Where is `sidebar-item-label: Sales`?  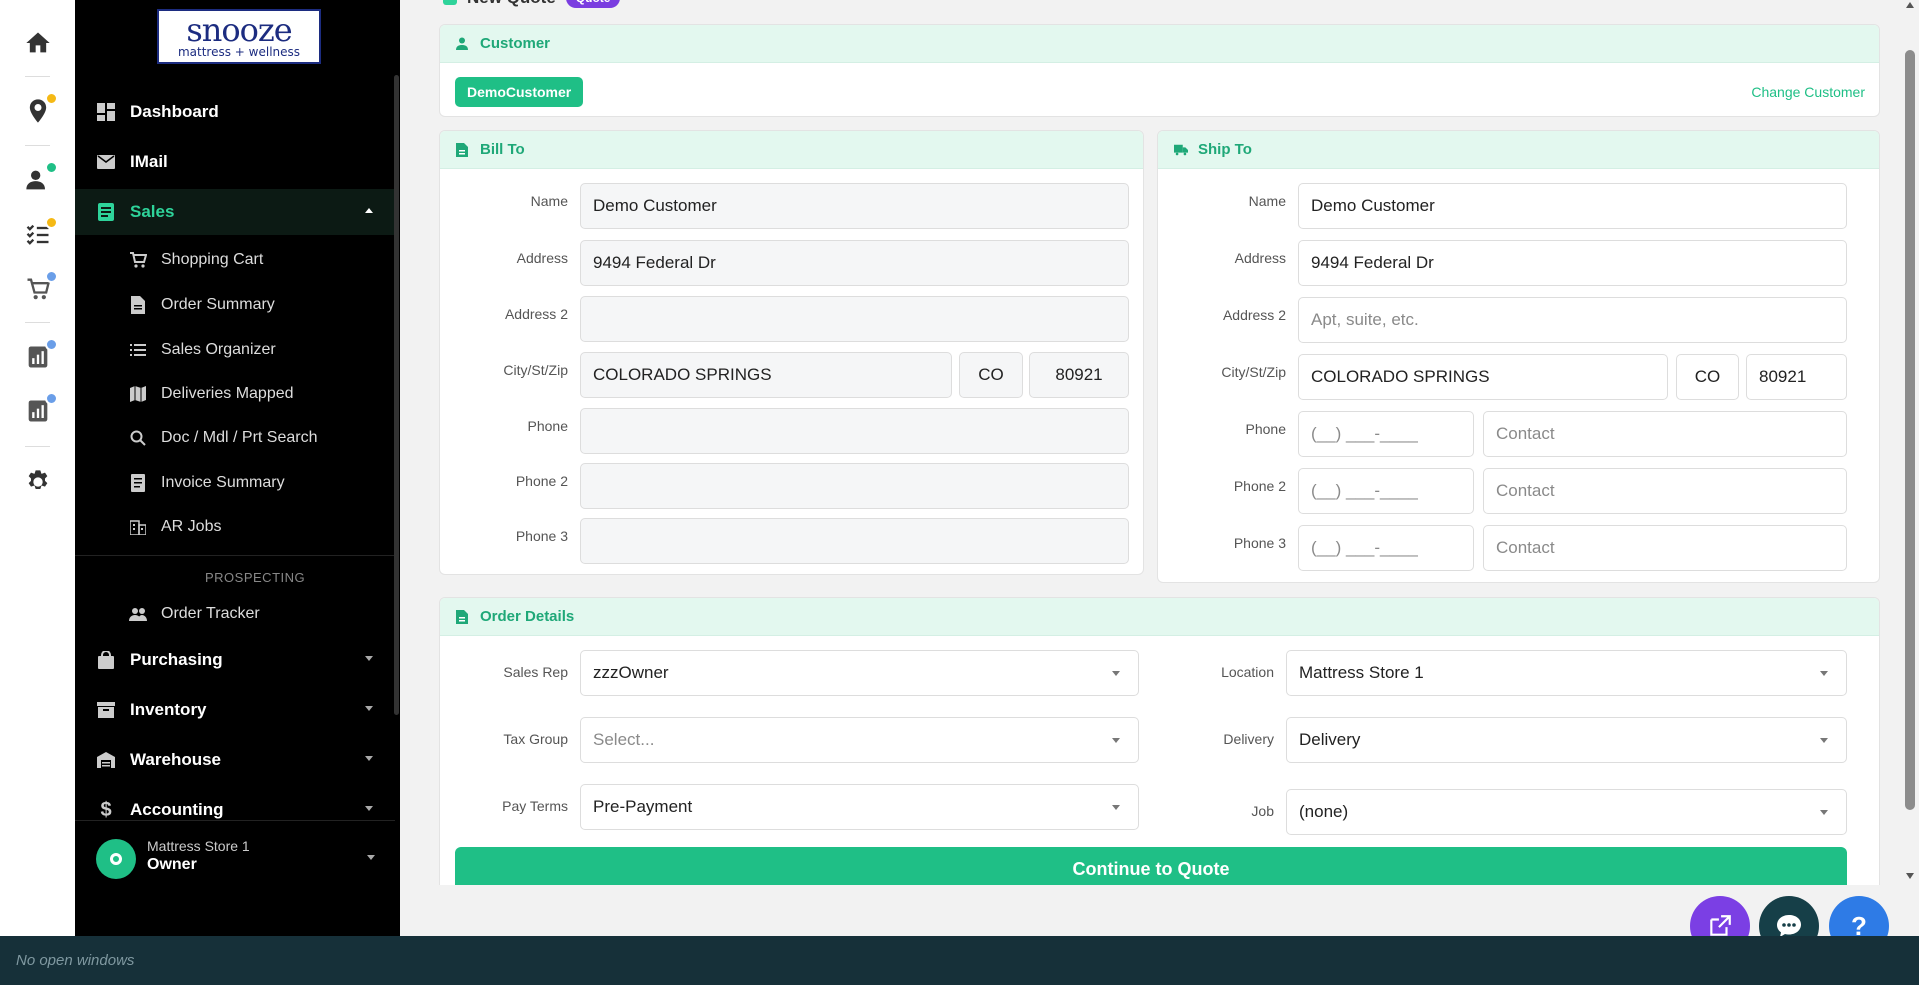
sidebar-item-label: Sales is located at coordinates (152, 211).